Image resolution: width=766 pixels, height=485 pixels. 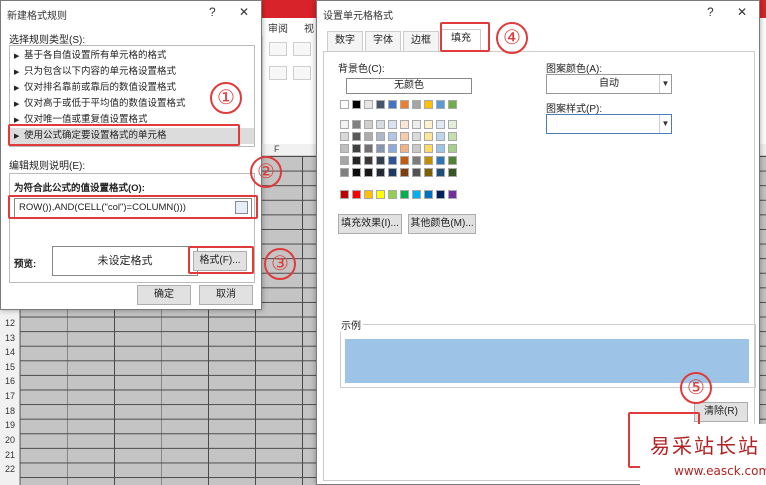 What do you see at coordinates (10, 367) in the screenshot?
I see `row-number: 15` at bounding box center [10, 367].